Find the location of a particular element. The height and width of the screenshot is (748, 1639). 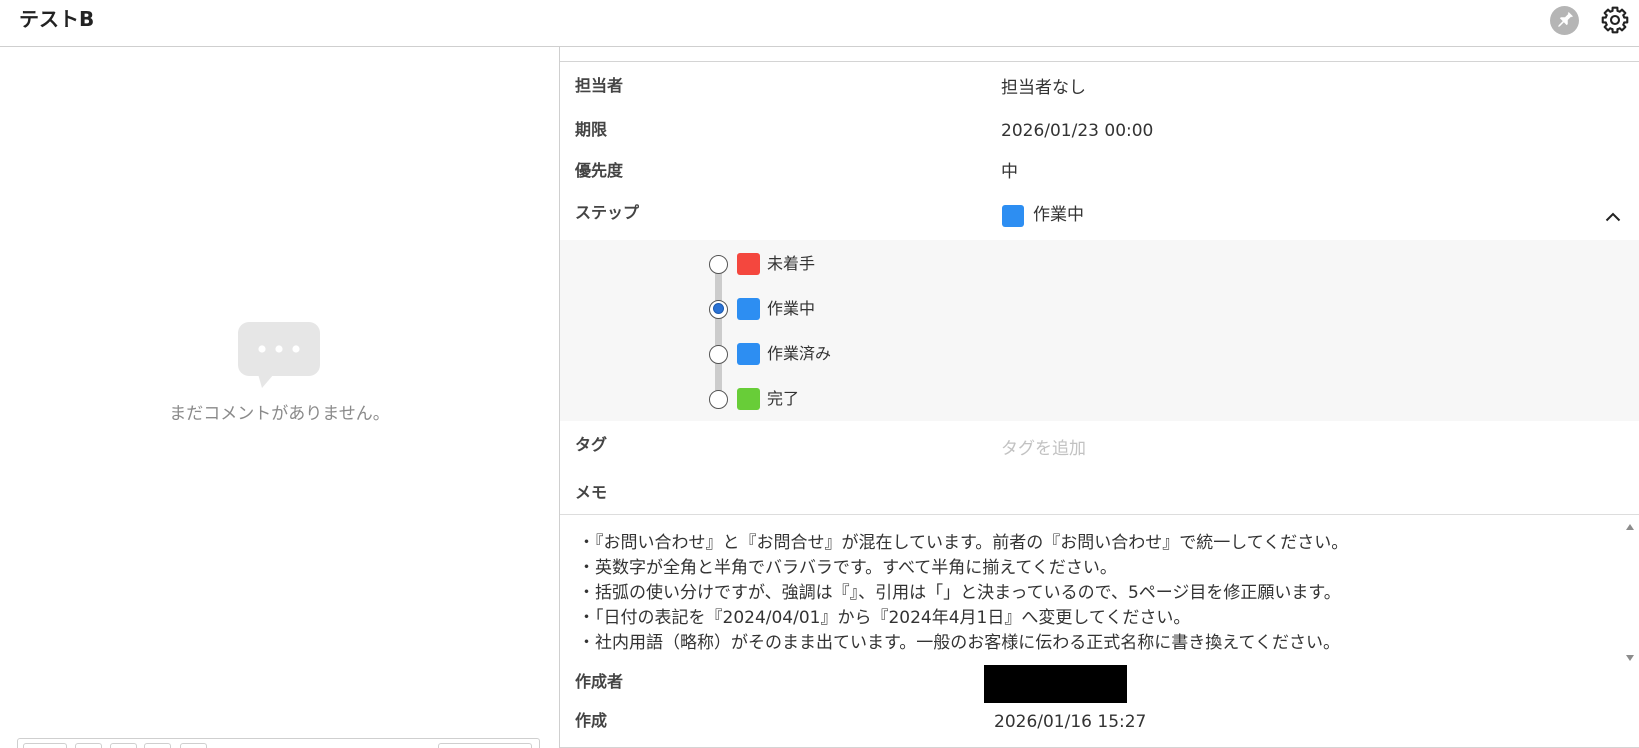

gear-icon is located at coordinates (1615, 20).